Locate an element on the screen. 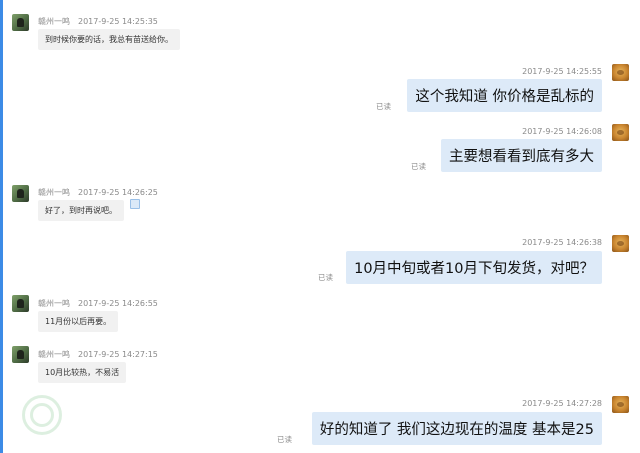 This screenshot has height=453, width=640. message-timestamp: 2017-9-25 14:26:25 is located at coordinates (118, 192).